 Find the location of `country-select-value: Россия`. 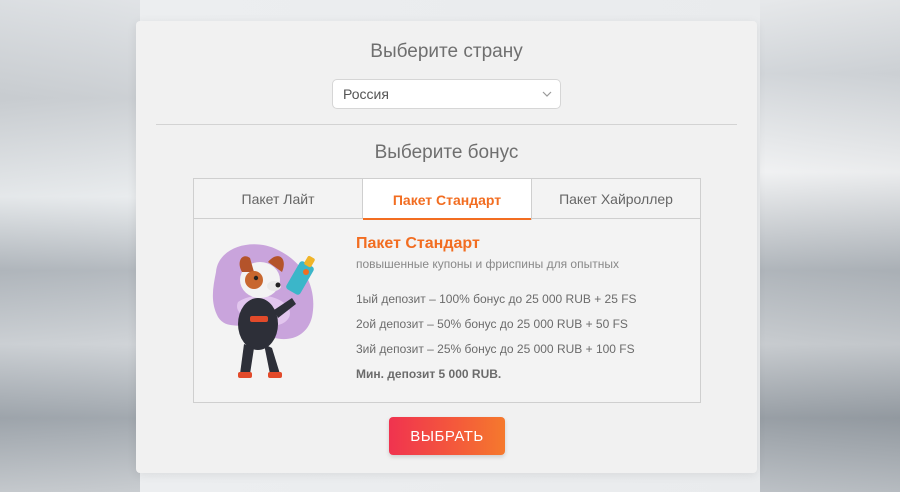

country-select-value: Россия is located at coordinates (366, 94).